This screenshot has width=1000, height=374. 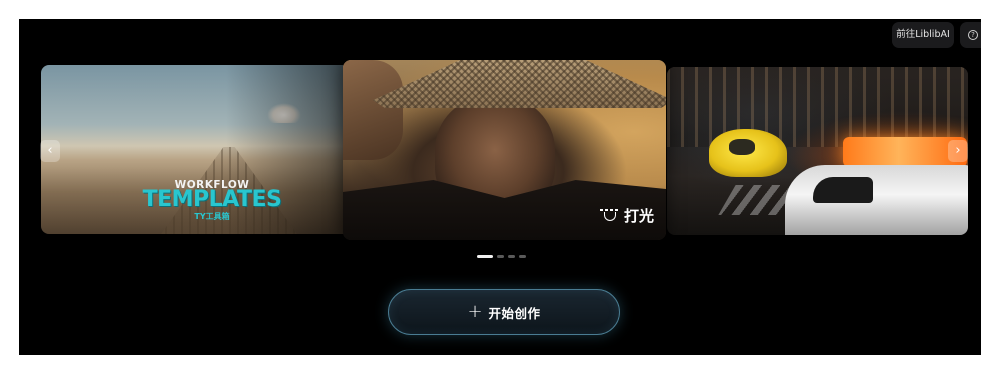 What do you see at coordinates (843, 190) in the screenshot?
I see `police-car-window` at bounding box center [843, 190].